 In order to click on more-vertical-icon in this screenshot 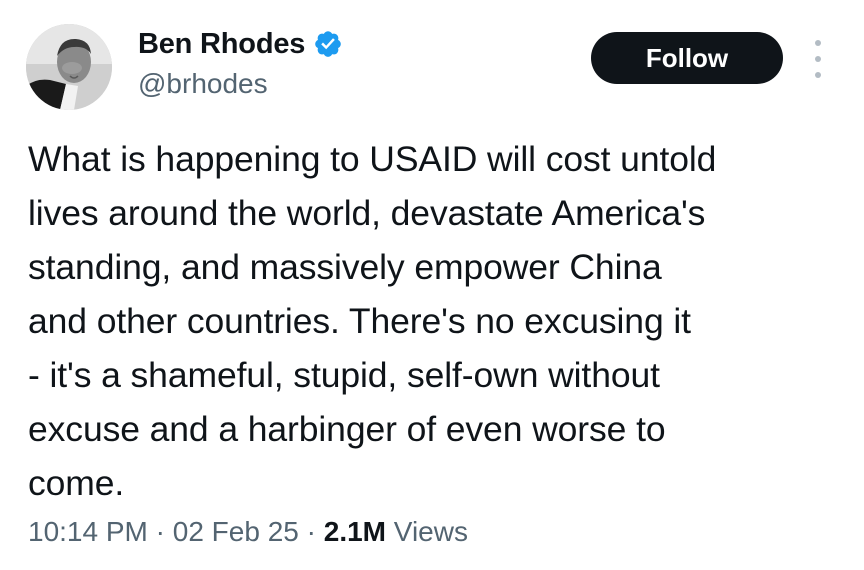, I will do `click(818, 59)`.